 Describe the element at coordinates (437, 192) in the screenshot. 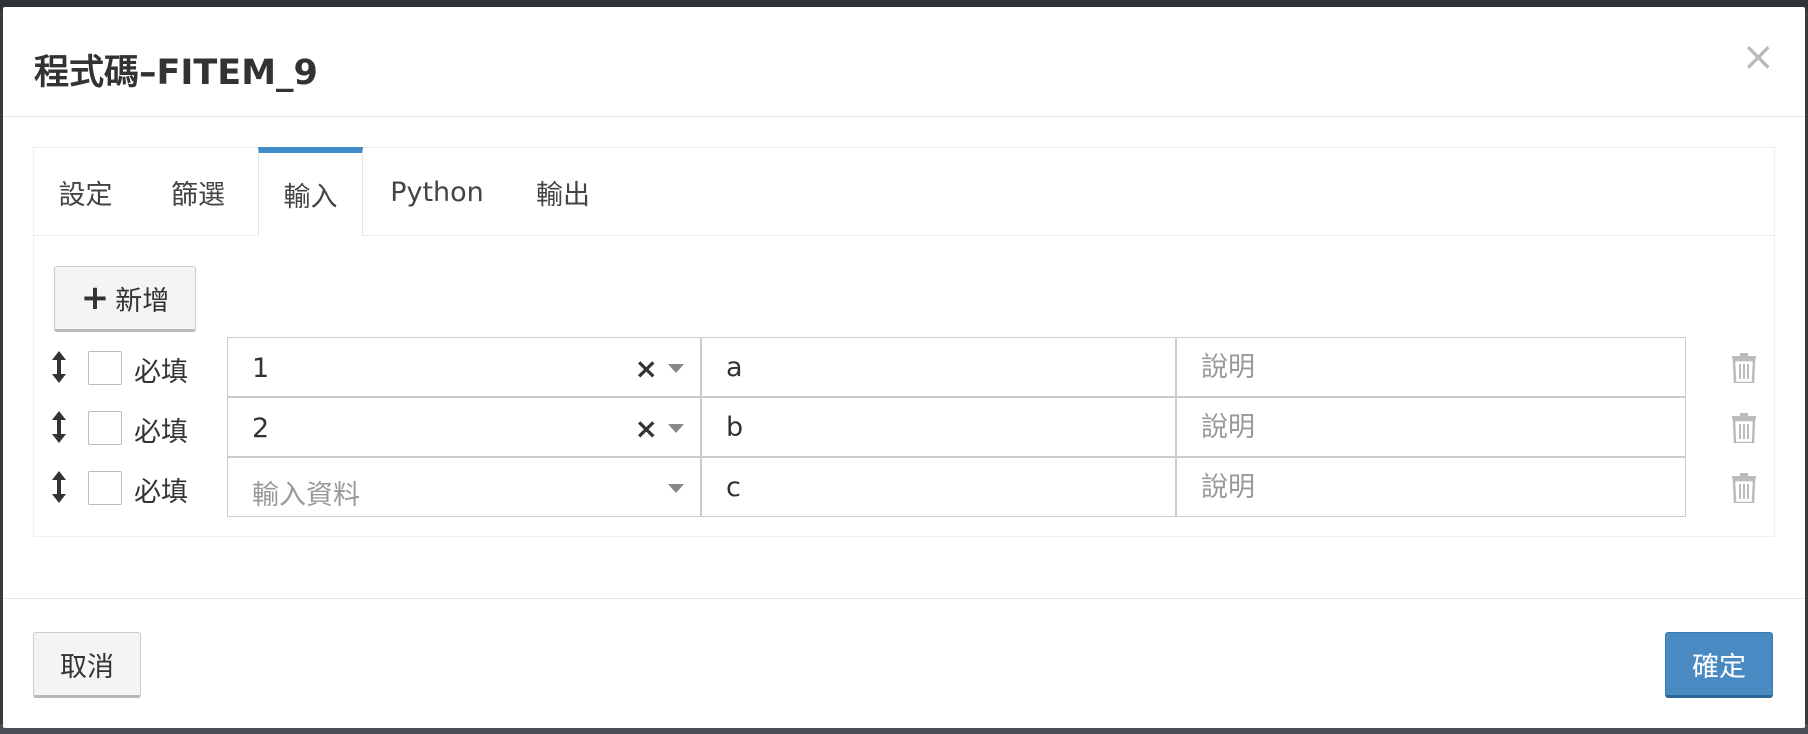

I see `tab-python: Python` at that location.